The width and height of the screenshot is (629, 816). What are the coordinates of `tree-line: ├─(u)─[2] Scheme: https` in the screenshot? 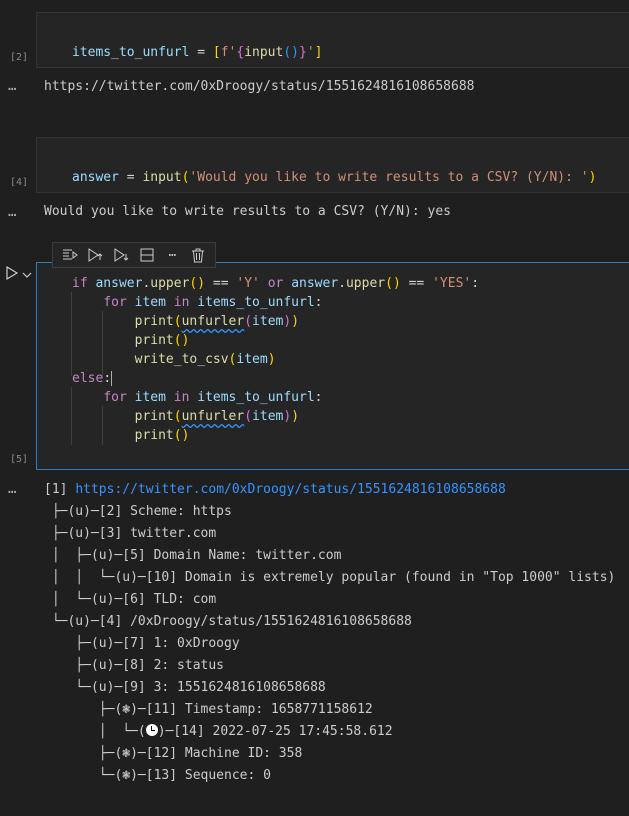 It's located at (138, 511).